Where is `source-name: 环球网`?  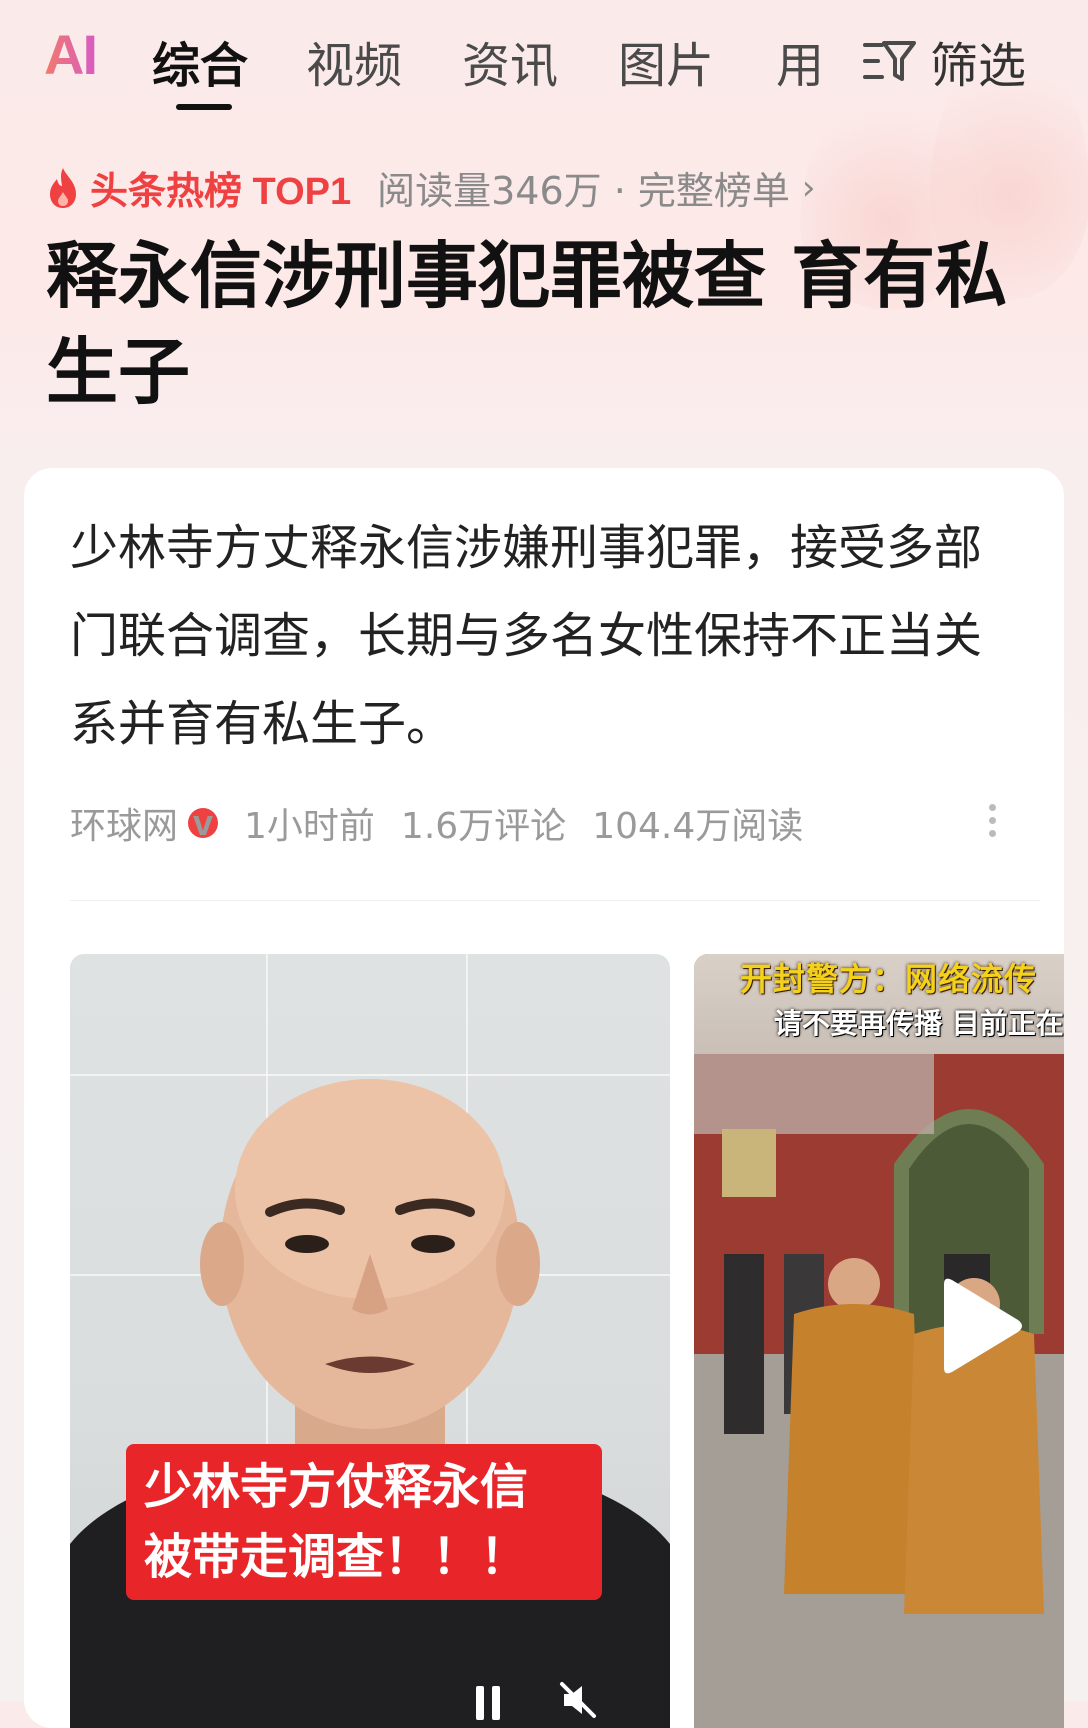
source-name: 环球网 is located at coordinates (124, 823).